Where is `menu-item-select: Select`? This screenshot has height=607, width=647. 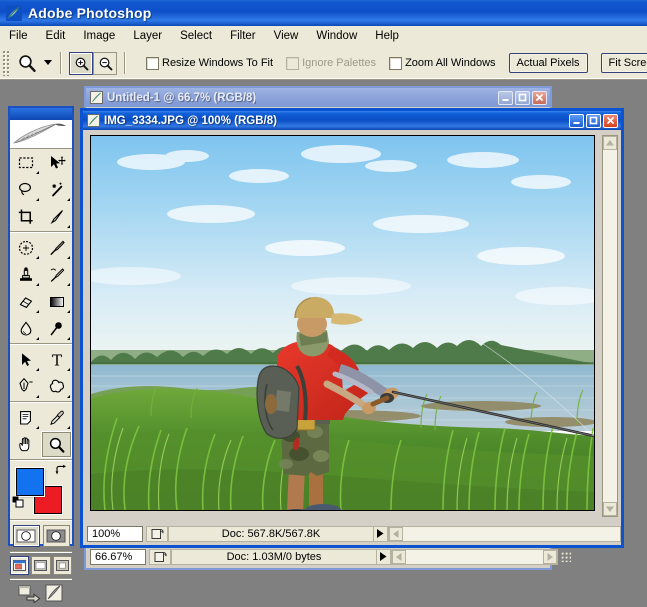
menu-item-select: Select is located at coordinates (196, 37).